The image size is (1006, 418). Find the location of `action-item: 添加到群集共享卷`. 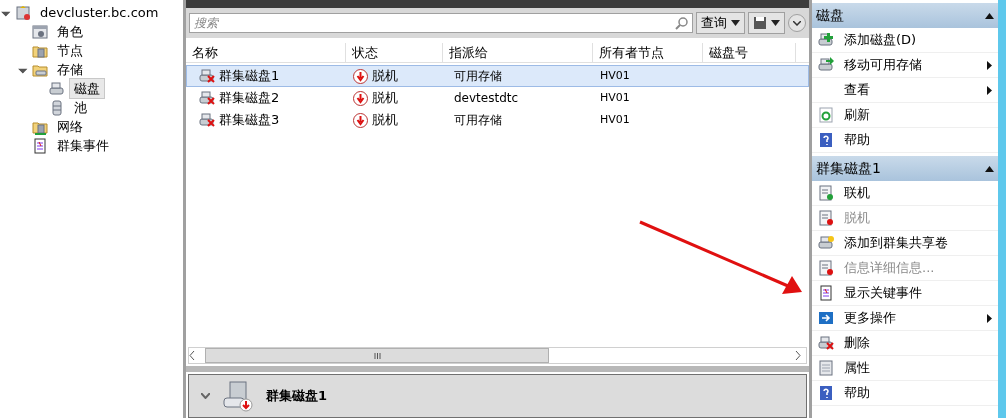

action-item: 添加到群集共享卷 is located at coordinates (905, 243).